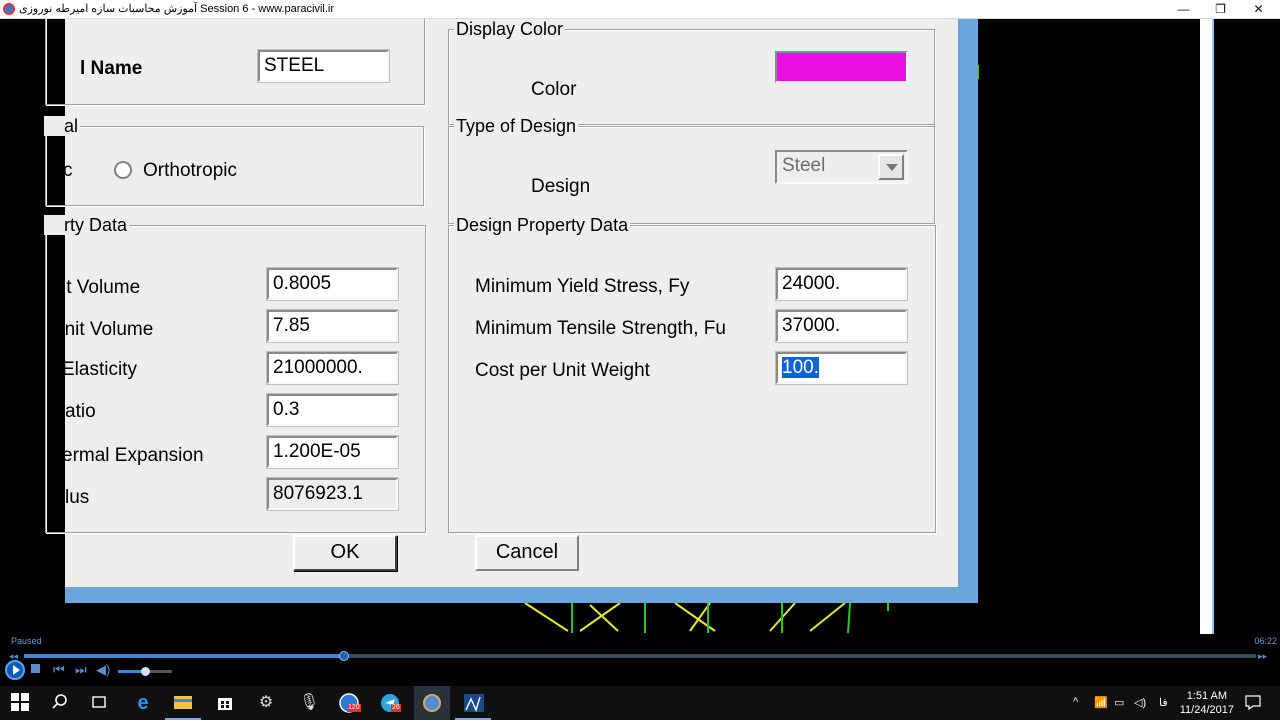 This screenshot has height=720, width=1280. What do you see at coordinates (101, 287) in the screenshot?
I see `mass-per-unit-volume-label: it Volume` at bounding box center [101, 287].